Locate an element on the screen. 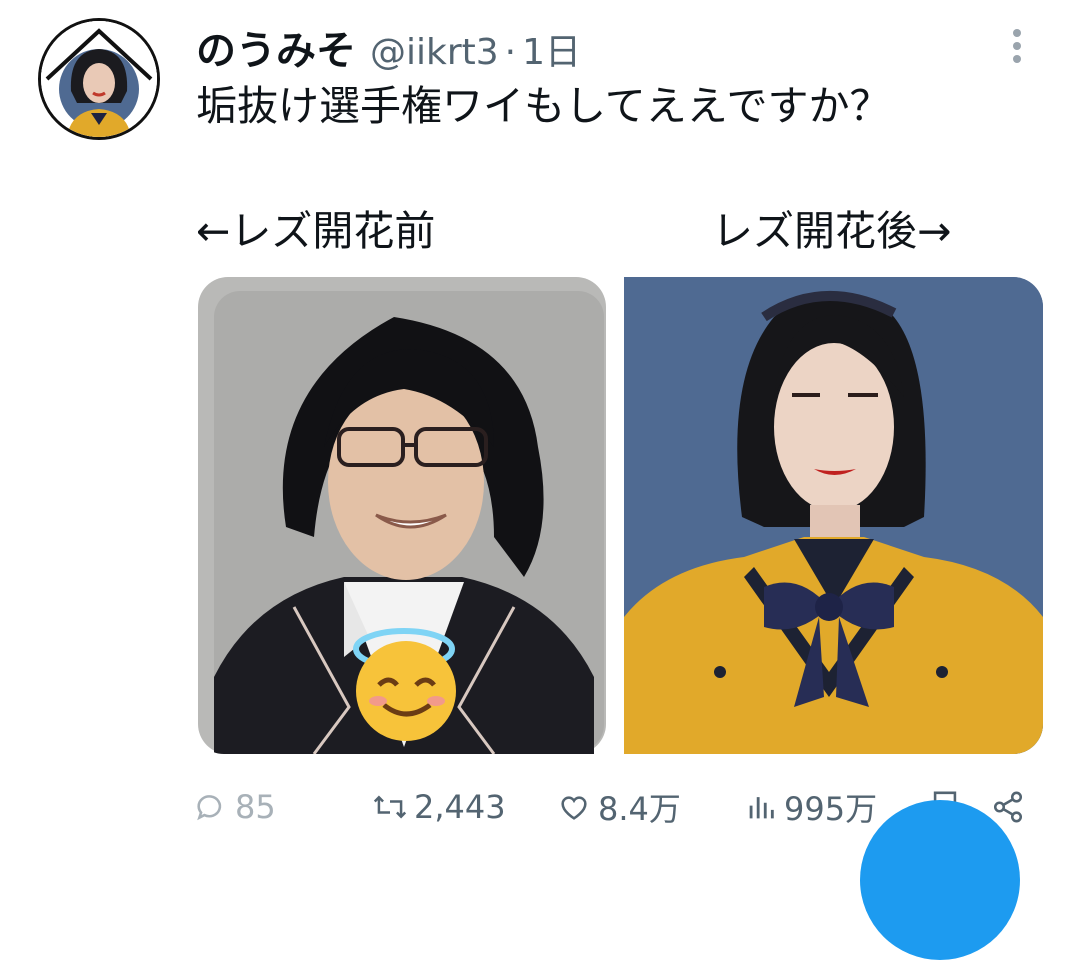  tweet-header: のうみそ @iikrt3 · 1日 is located at coordinates (388, 46).